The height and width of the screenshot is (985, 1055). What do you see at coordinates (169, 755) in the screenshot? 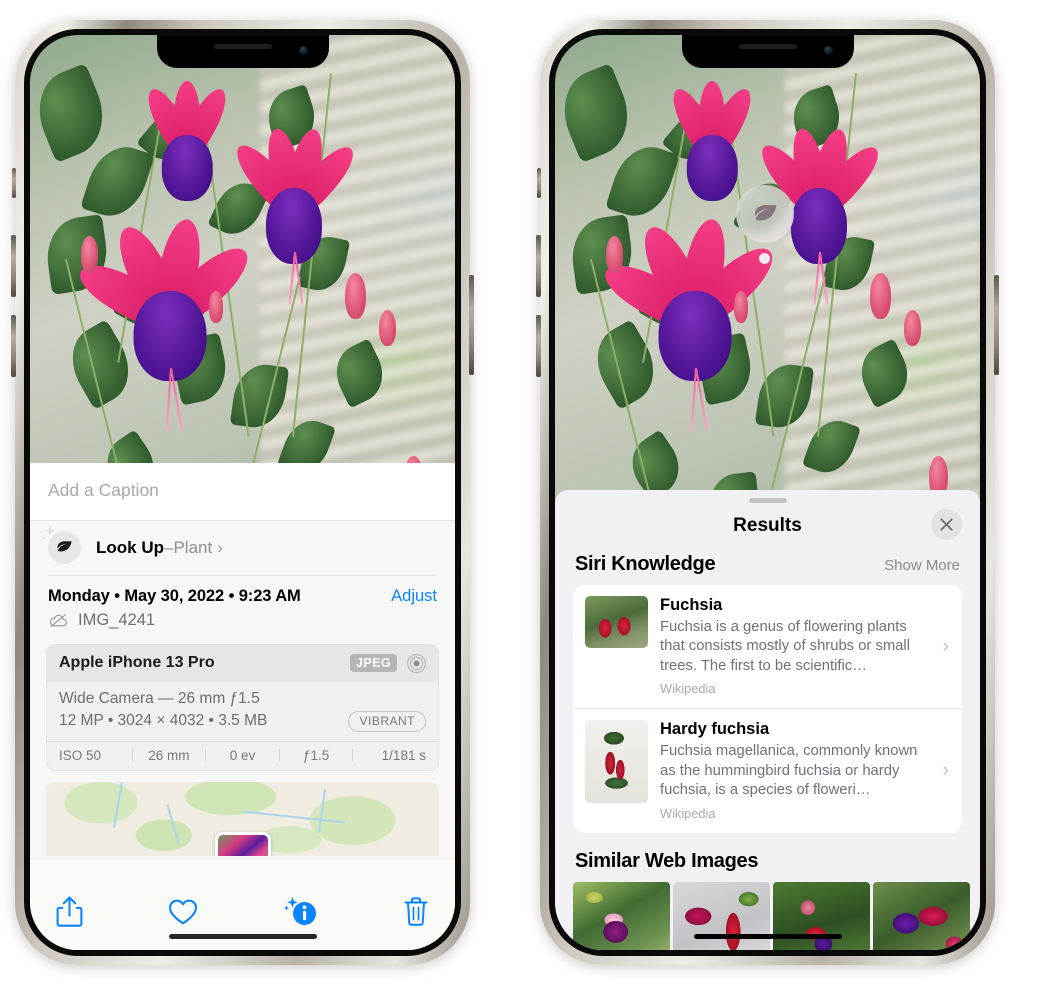
I see `exif-focal-length: 26 mm` at bounding box center [169, 755].